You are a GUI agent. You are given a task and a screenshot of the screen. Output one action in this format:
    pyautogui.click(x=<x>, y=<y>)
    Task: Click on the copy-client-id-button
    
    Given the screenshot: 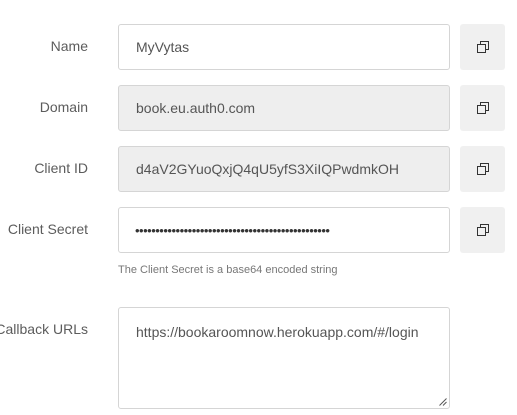 What is the action you would take?
    pyautogui.click(x=482, y=169)
    